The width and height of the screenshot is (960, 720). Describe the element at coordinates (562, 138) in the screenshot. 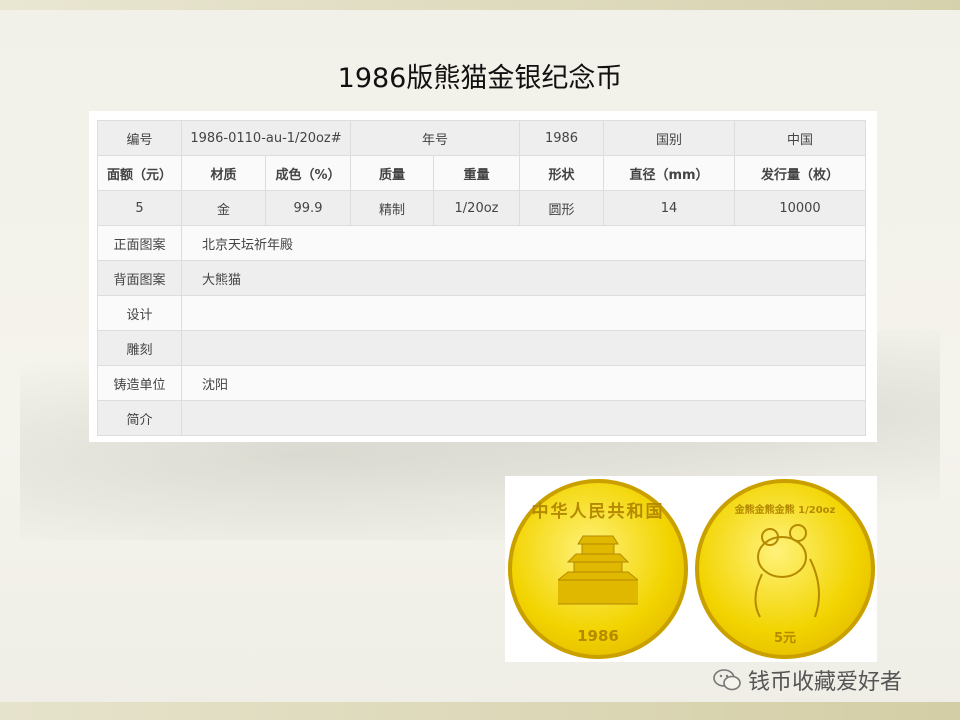

I see `cell-value: 1986` at that location.